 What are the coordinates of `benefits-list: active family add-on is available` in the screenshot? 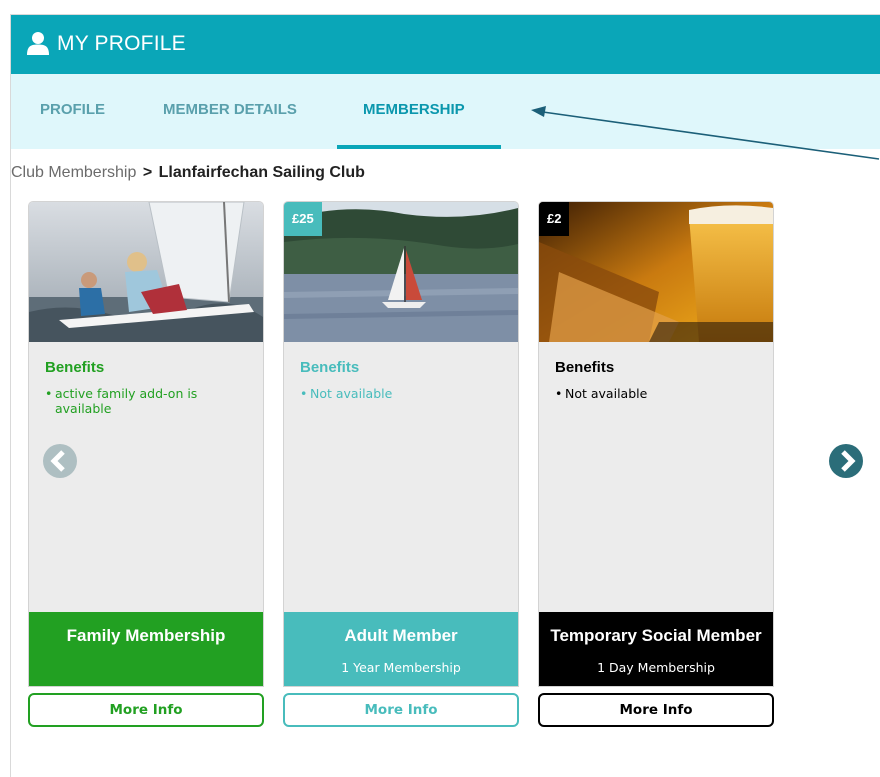 It's located at (145, 401).